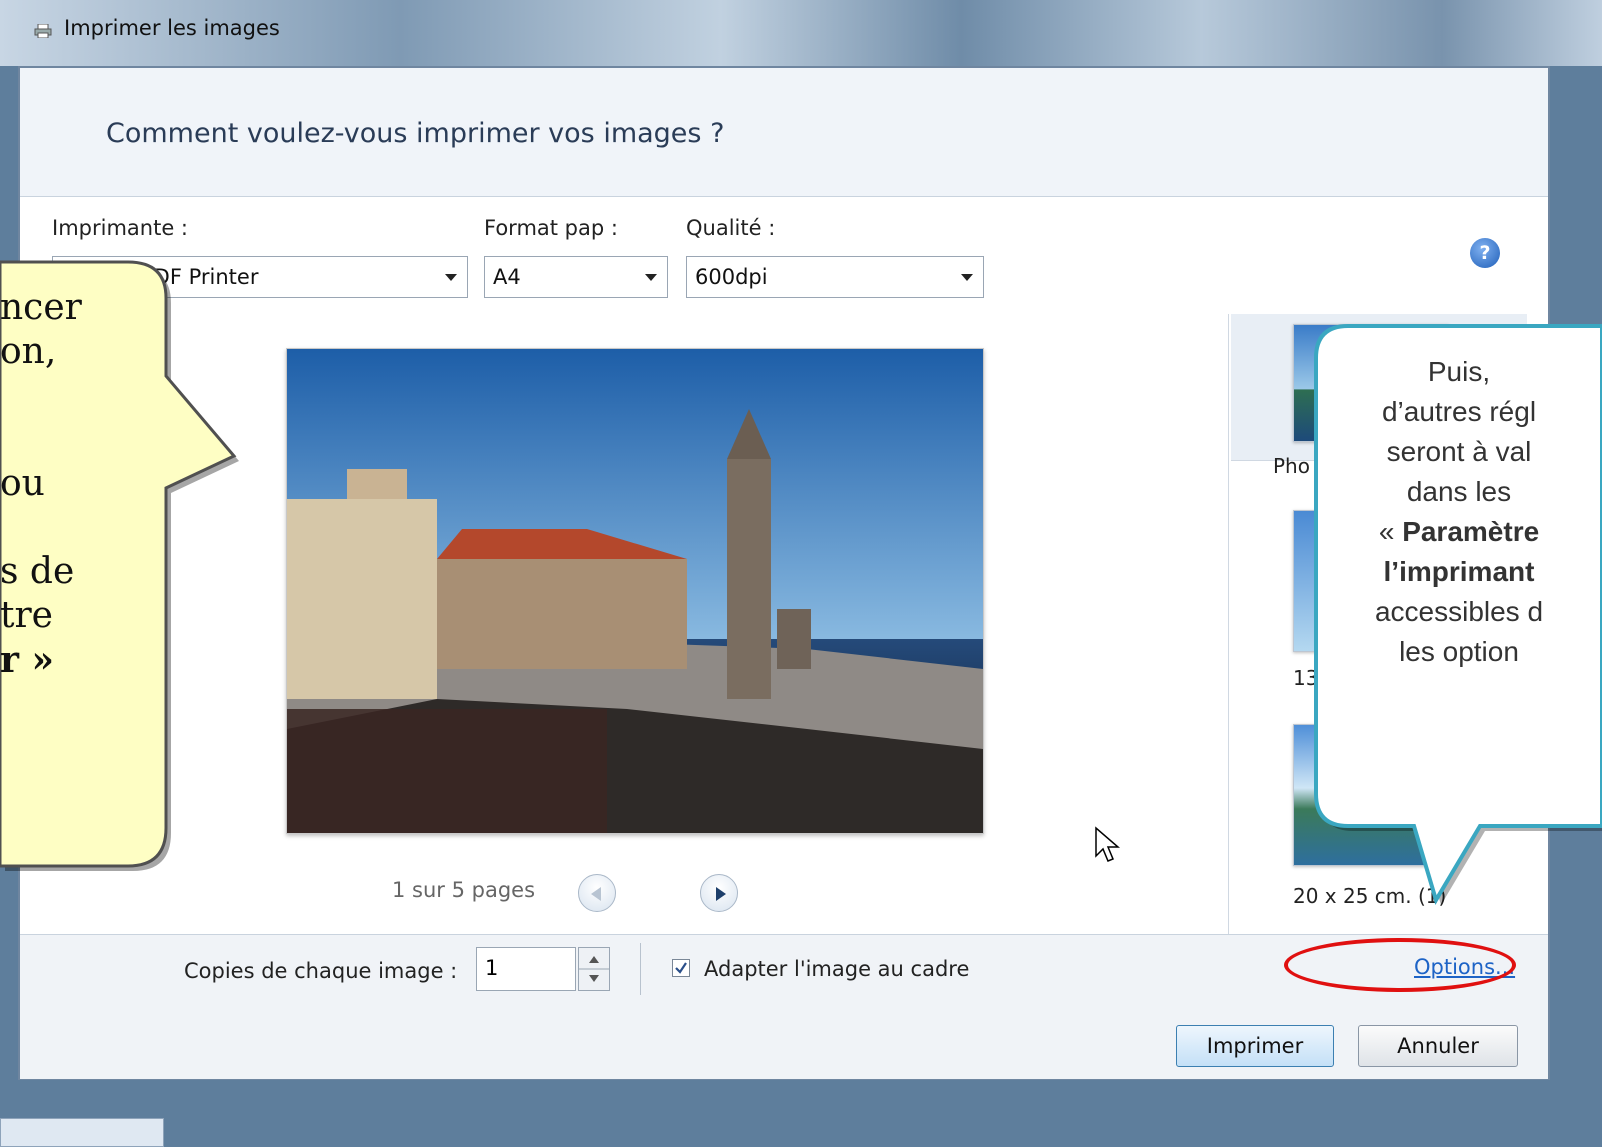 The image size is (1602, 1147). What do you see at coordinates (26, 615) in the screenshot?
I see `callout-left-line: tre` at bounding box center [26, 615].